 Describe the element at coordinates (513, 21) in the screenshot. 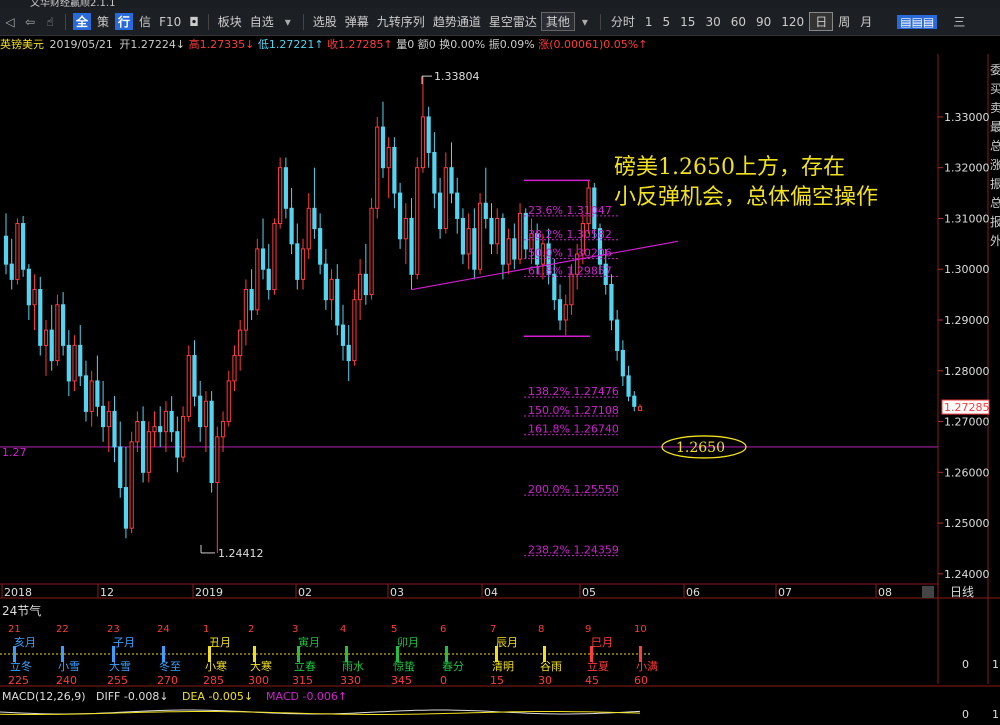

I see `toolbar-item-12: 星空雷达` at that location.